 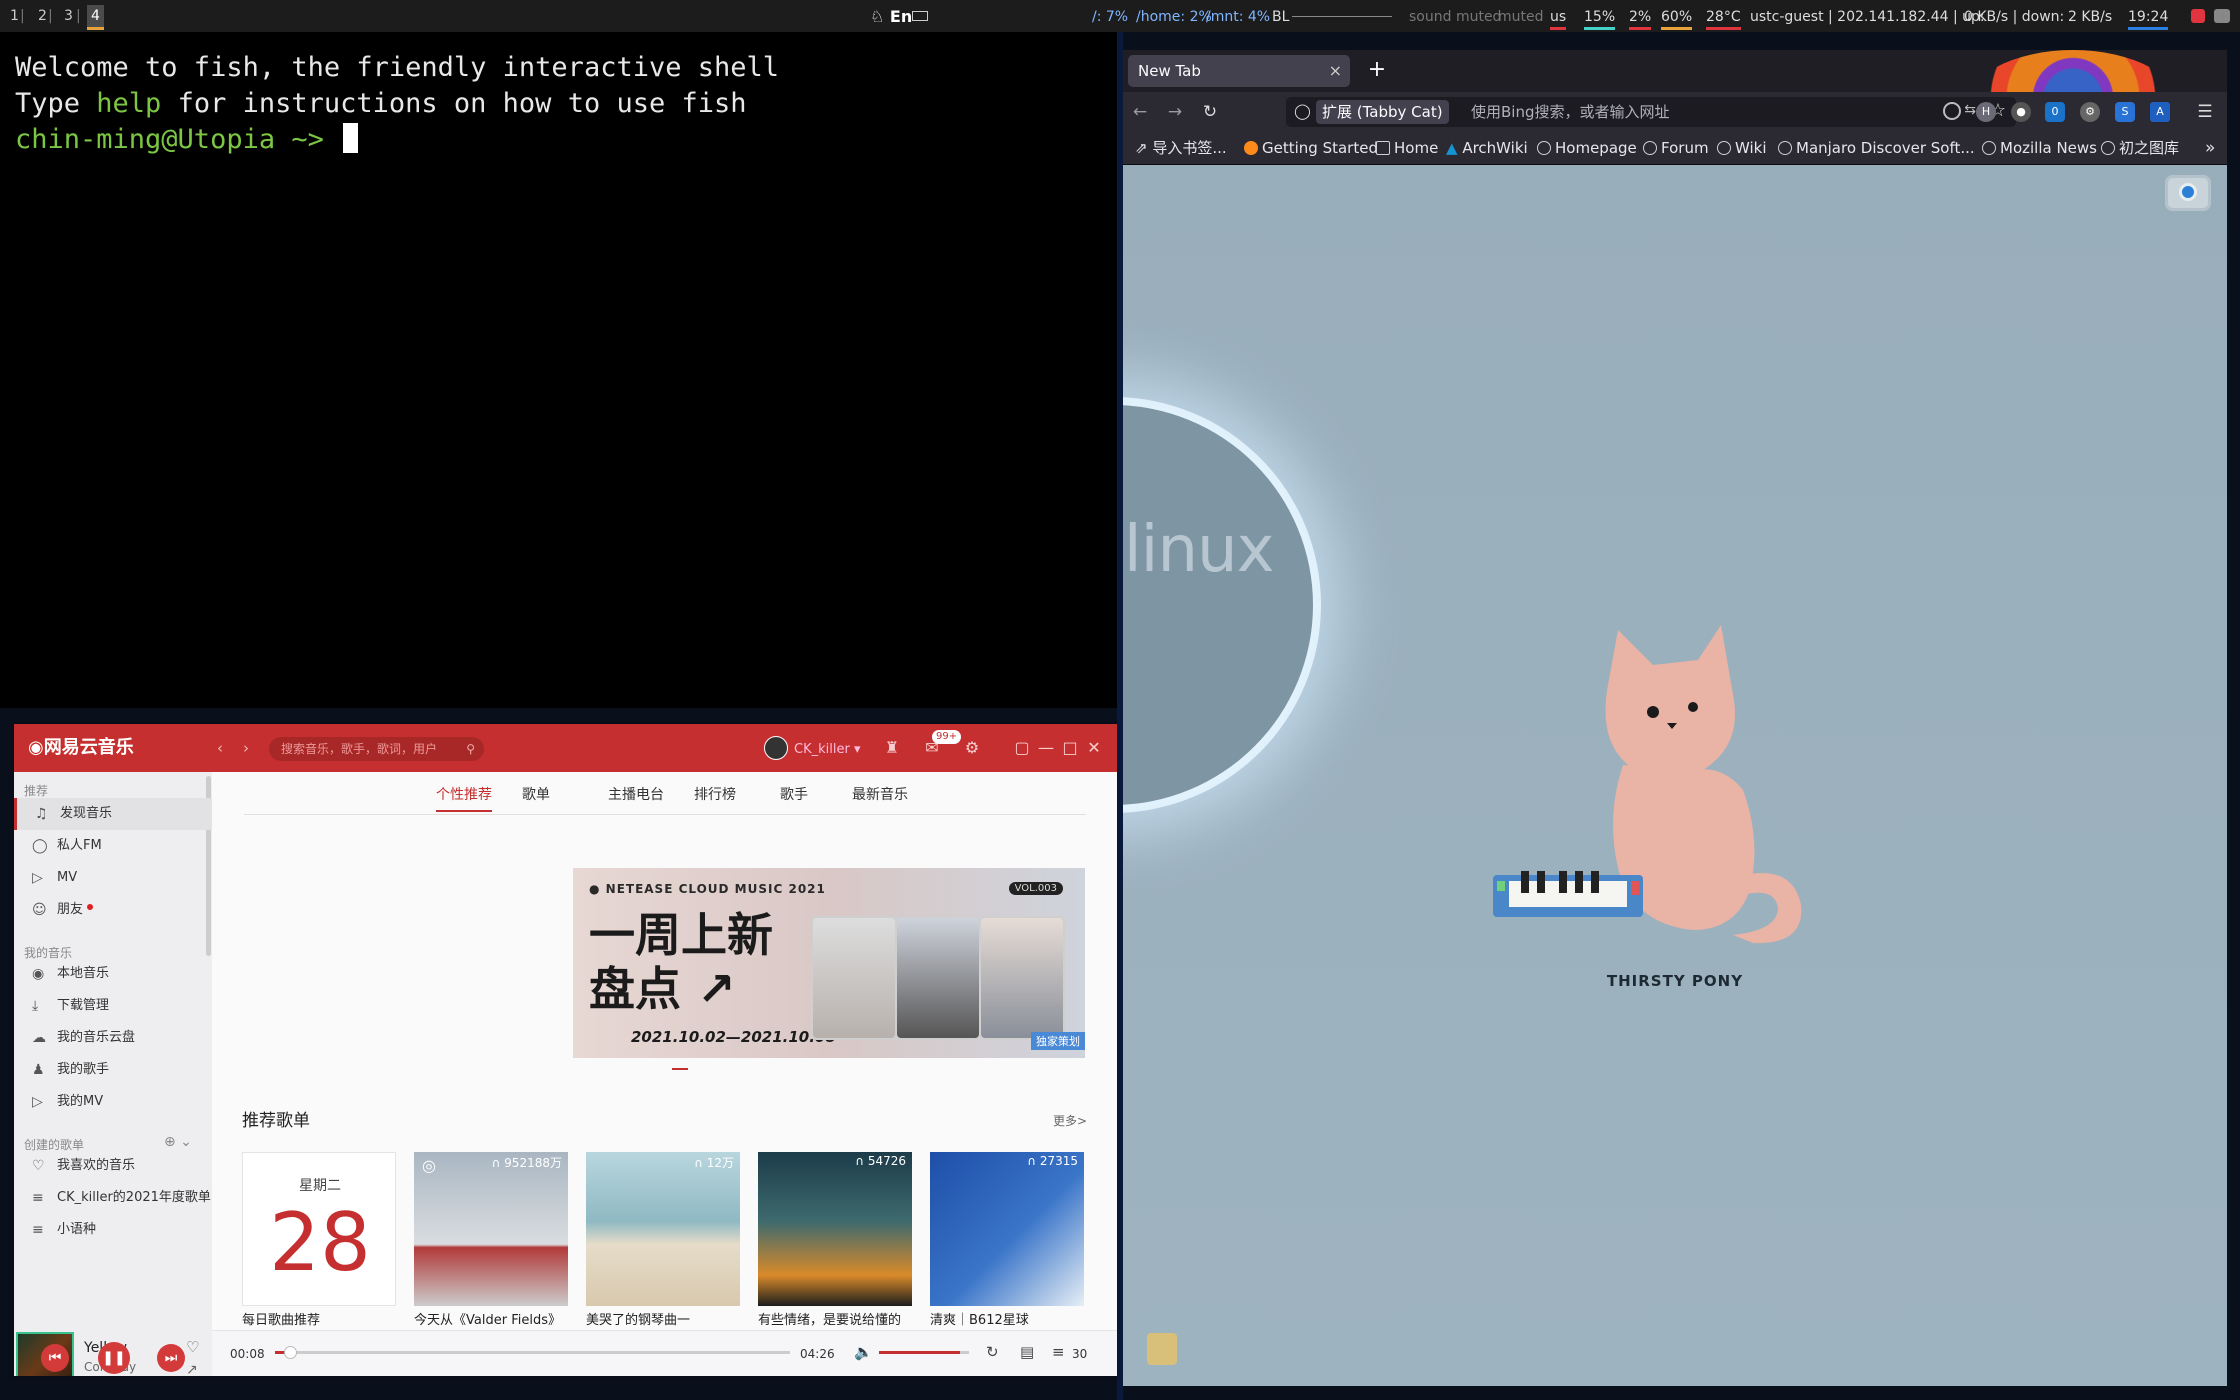 I want to click on tab-new-music: 最新音乐, so click(x=880, y=794).